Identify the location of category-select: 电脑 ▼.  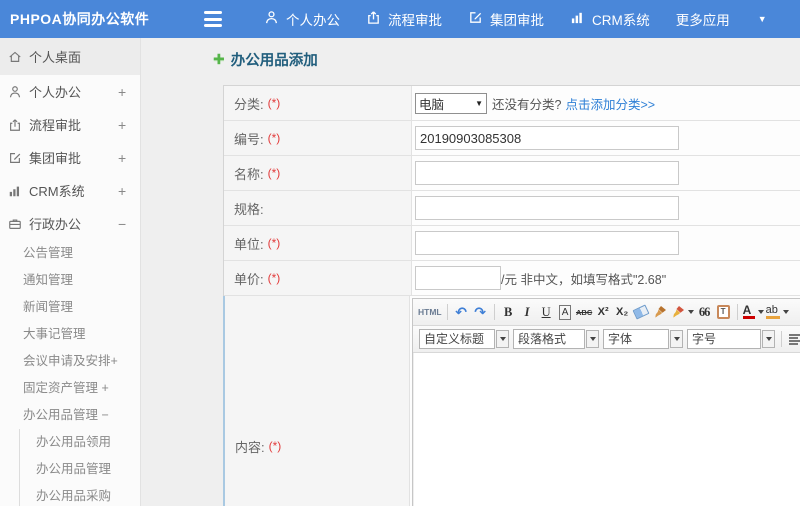
(451, 103).